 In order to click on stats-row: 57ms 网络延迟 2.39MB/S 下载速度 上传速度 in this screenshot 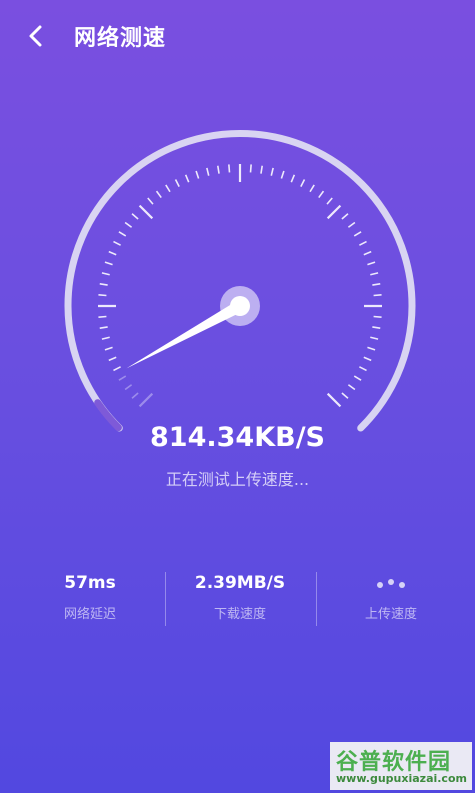, I will do `click(237, 600)`.